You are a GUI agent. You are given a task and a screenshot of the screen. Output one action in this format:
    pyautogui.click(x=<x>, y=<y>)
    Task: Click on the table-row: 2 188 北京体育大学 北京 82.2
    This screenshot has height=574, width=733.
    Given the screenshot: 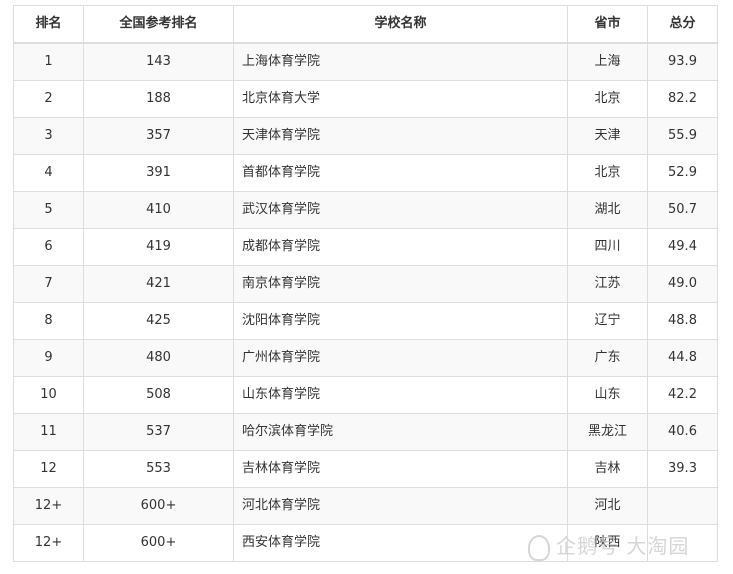 What is the action you would take?
    pyautogui.click(x=365, y=99)
    